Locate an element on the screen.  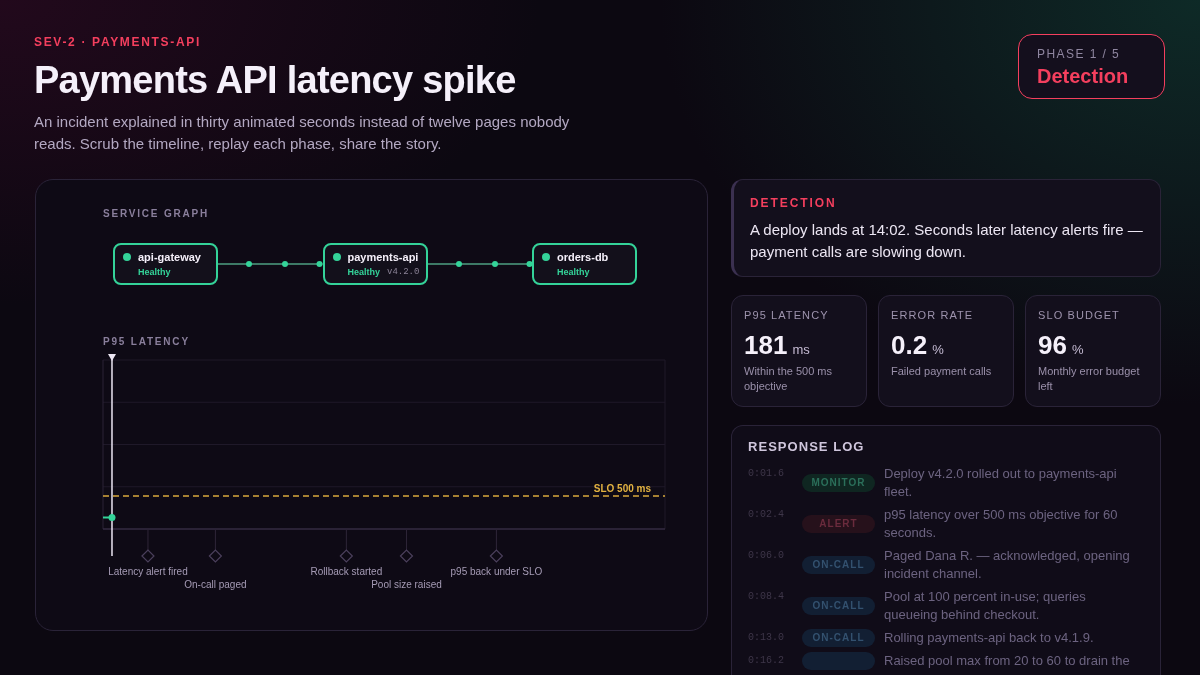
log-title: RESPONSE LOG is located at coordinates (807, 447).